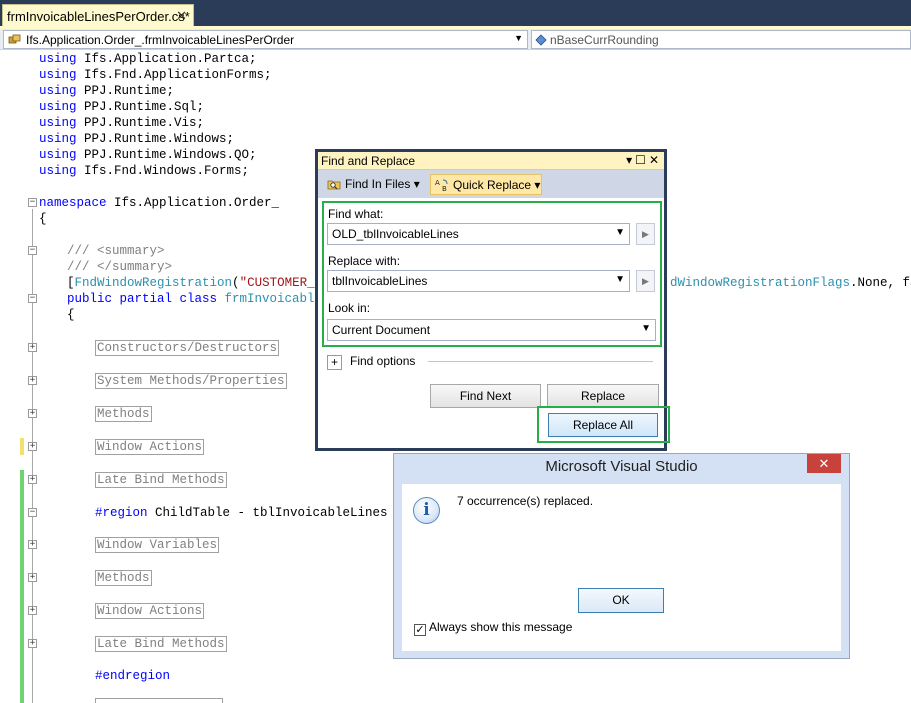 The height and width of the screenshot is (703, 911). Describe the element at coordinates (492, 274) in the screenshot. I see `highlight-box` at that location.